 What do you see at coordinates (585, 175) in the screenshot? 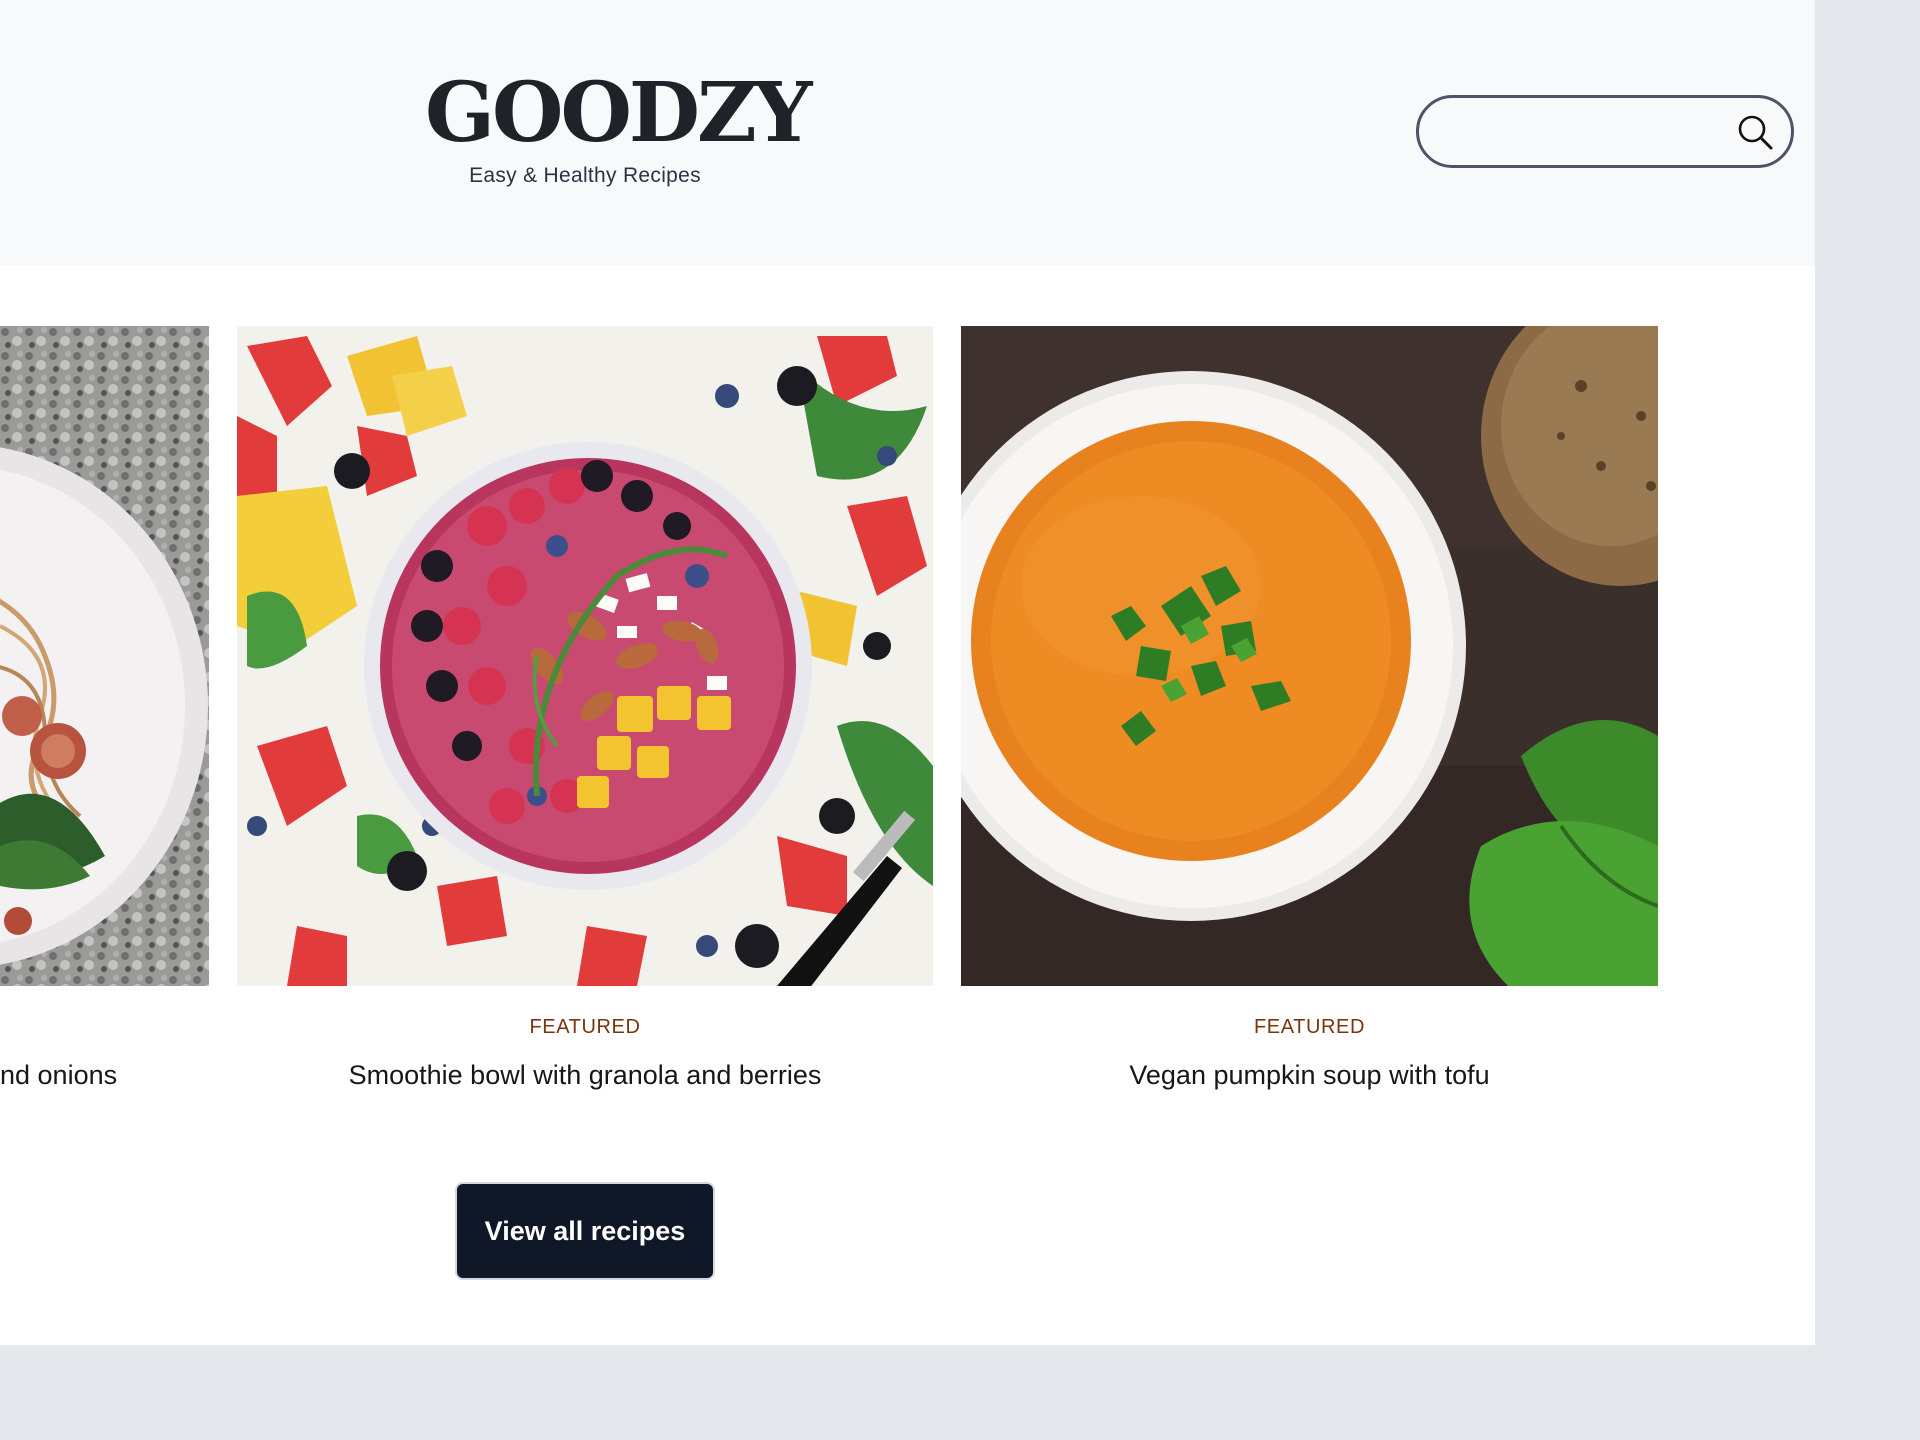
I see `logo-tagline: Easy & Healthy Recipes` at bounding box center [585, 175].